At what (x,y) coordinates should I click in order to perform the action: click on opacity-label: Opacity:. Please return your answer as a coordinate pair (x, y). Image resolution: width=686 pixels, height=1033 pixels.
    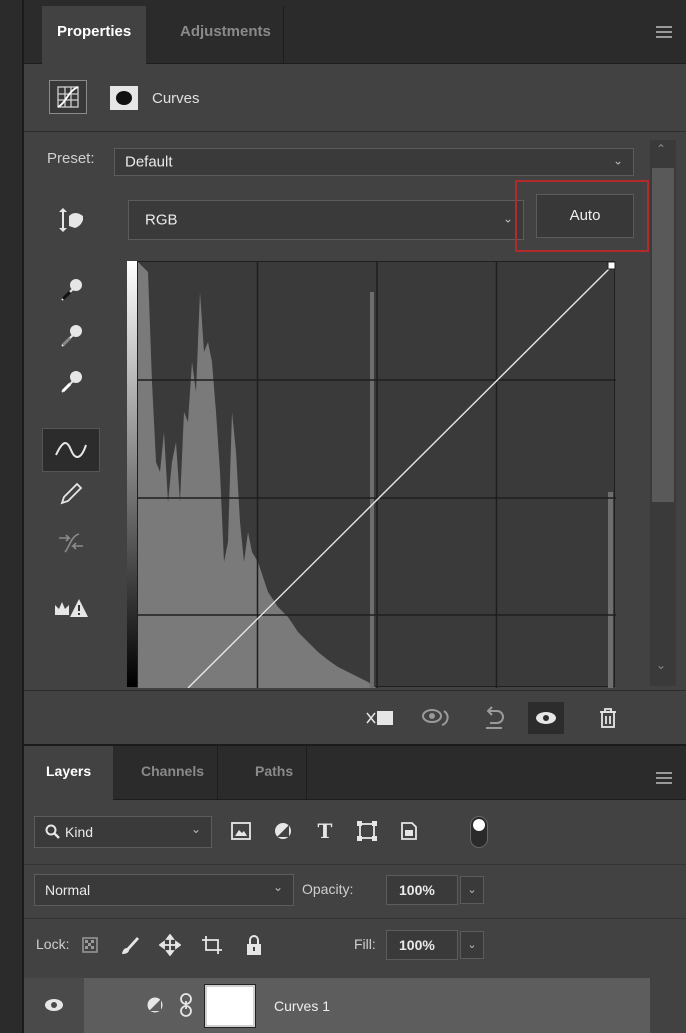
    Looking at the image, I should click on (328, 889).